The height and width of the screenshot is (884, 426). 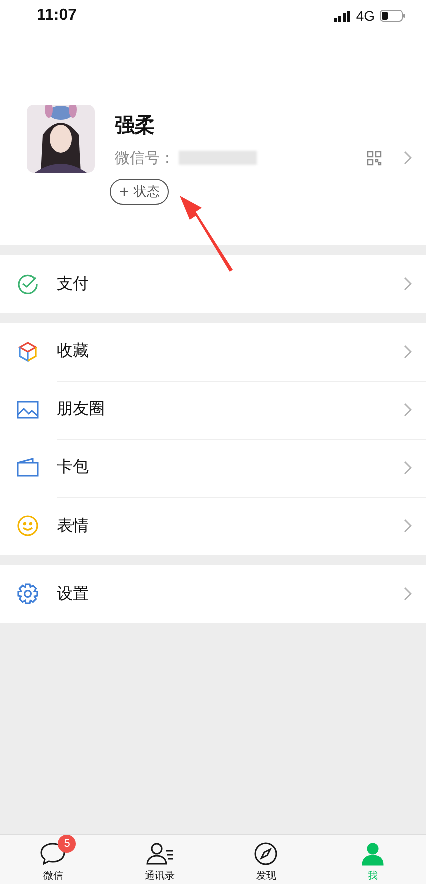 What do you see at coordinates (28, 410) in the screenshot?
I see `image-icon` at bounding box center [28, 410].